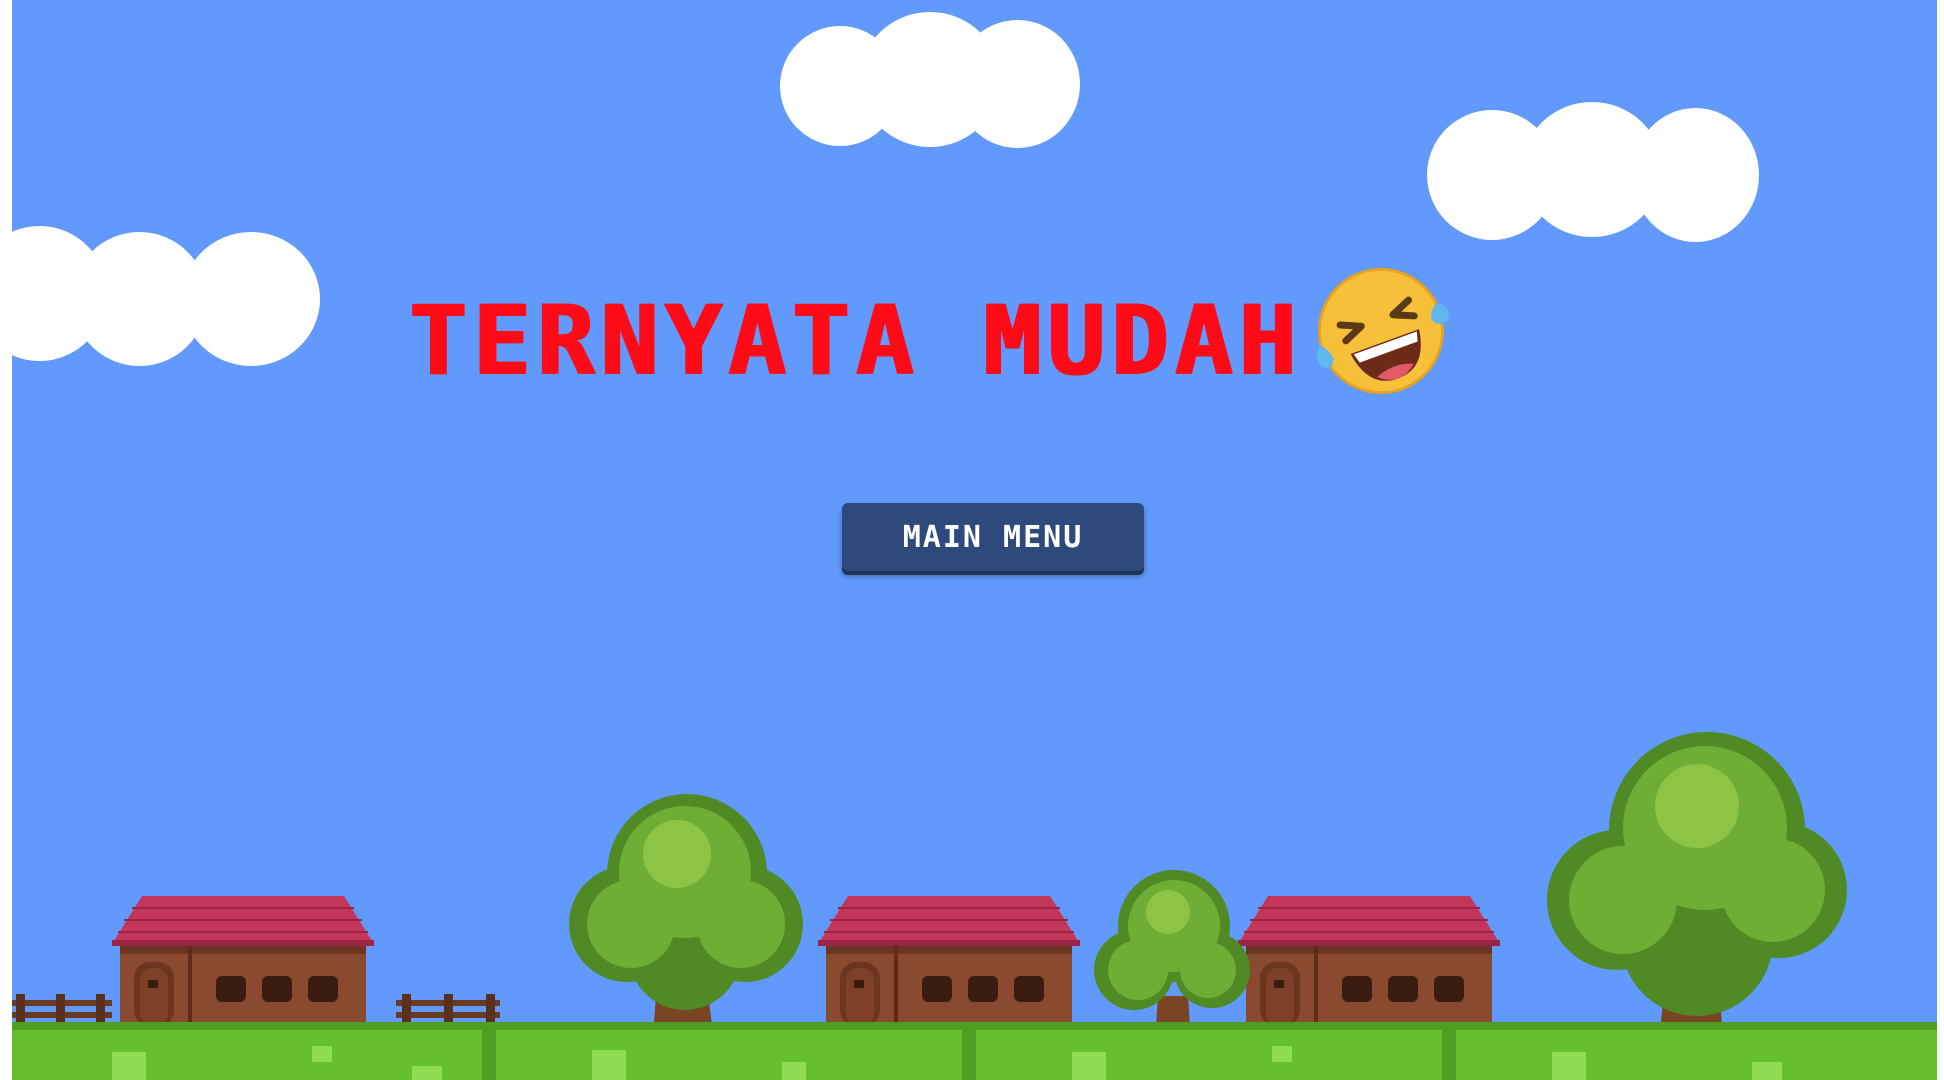  Describe the element at coordinates (974, 1051) in the screenshot. I see `grass-ground` at that location.